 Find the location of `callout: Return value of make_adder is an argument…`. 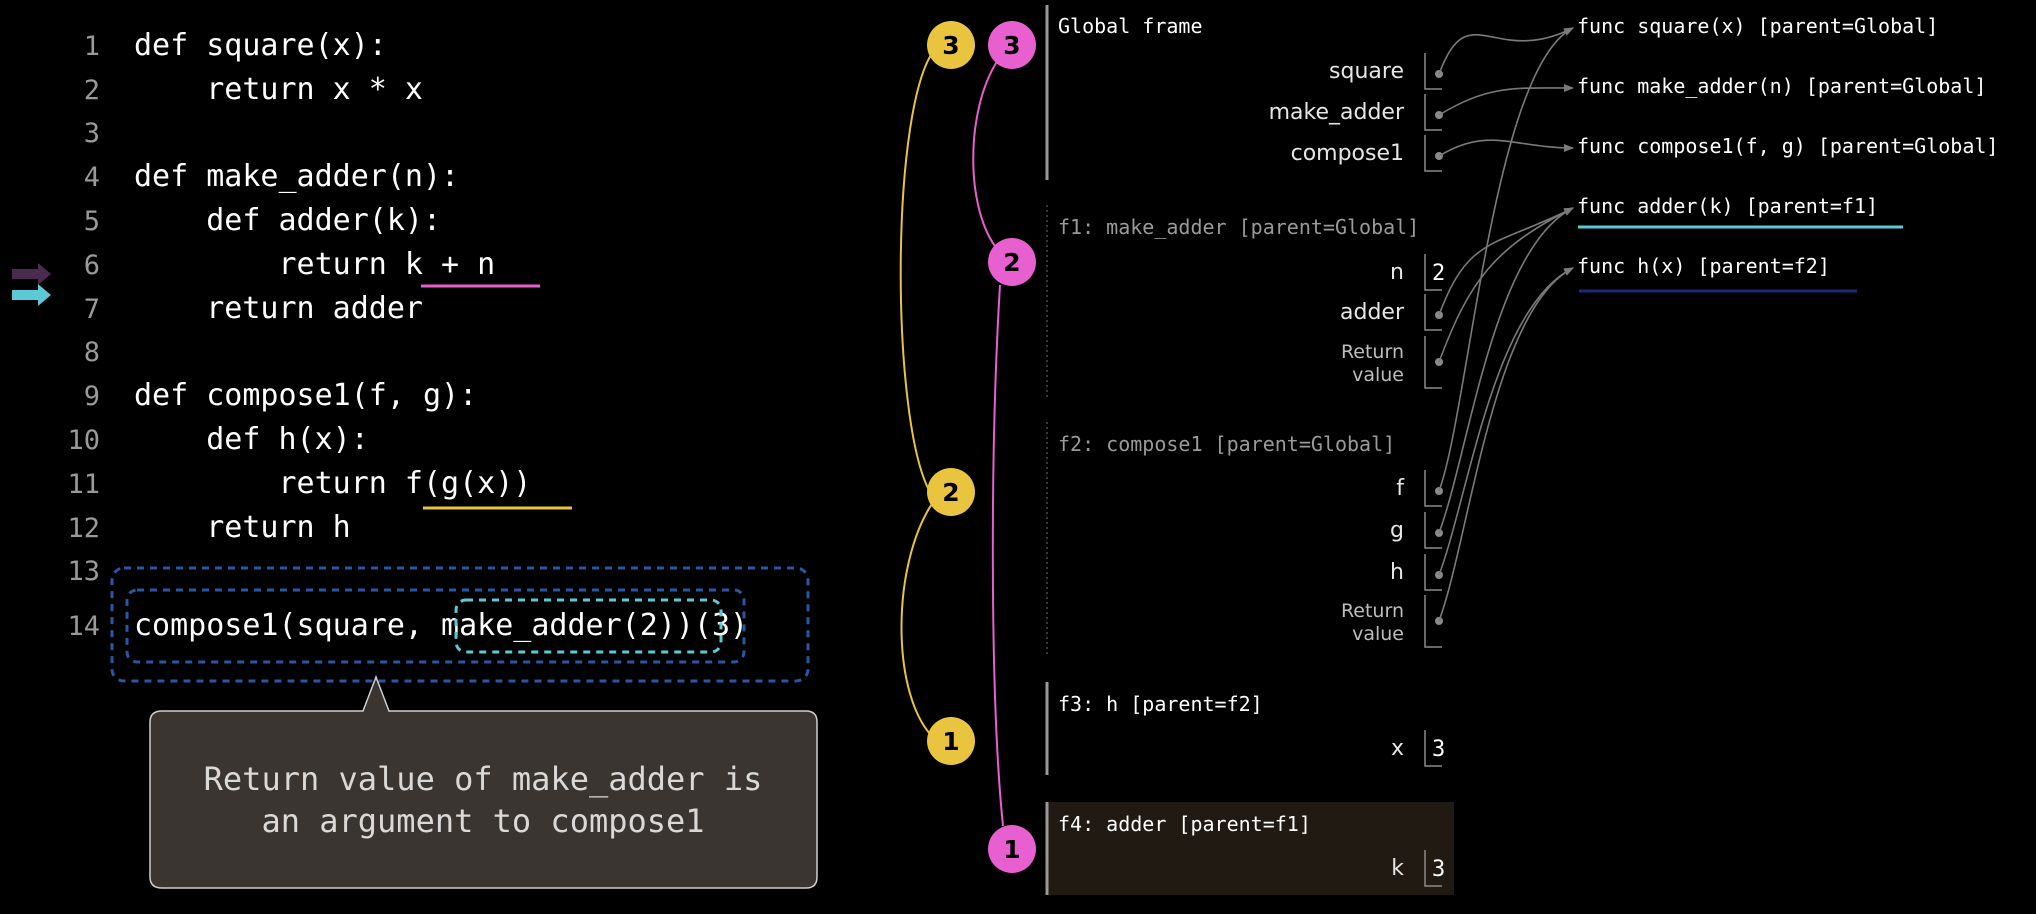

callout: Return value of make_adder is an argument… is located at coordinates (483, 781).